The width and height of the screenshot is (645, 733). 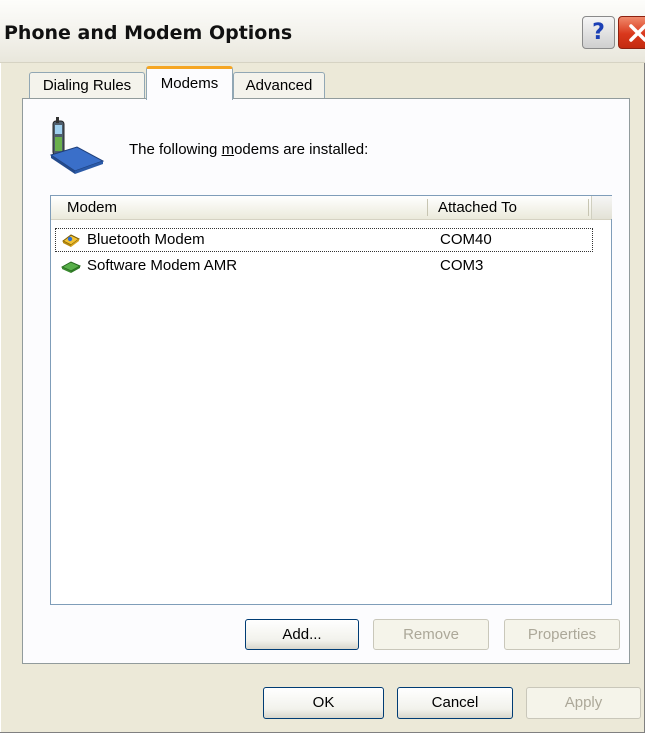 What do you see at coordinates (477, 207) in the screenshot?
I see `column-header-attached-to: Attached To` at bounding box center [477, 207].